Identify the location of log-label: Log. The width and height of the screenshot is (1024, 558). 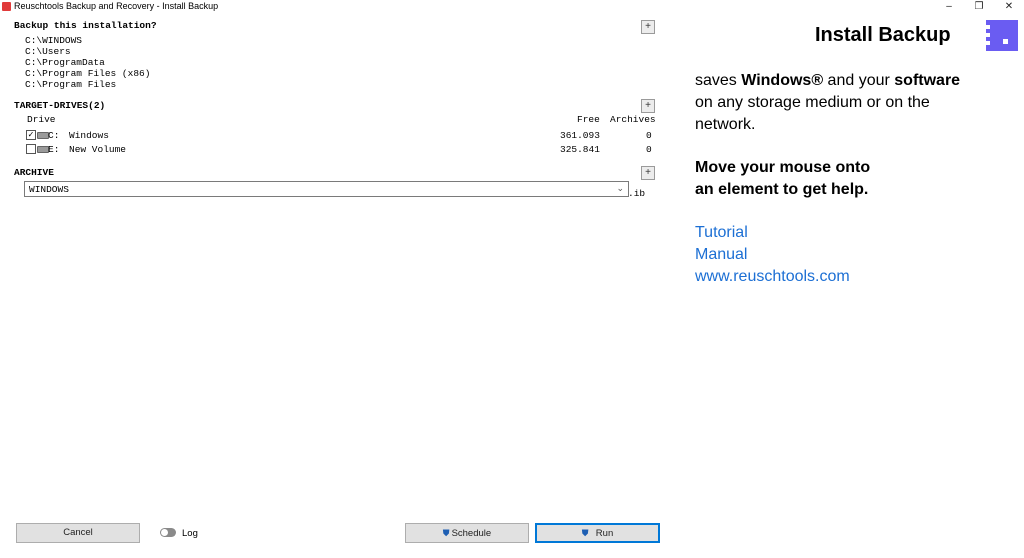
(190, 533).